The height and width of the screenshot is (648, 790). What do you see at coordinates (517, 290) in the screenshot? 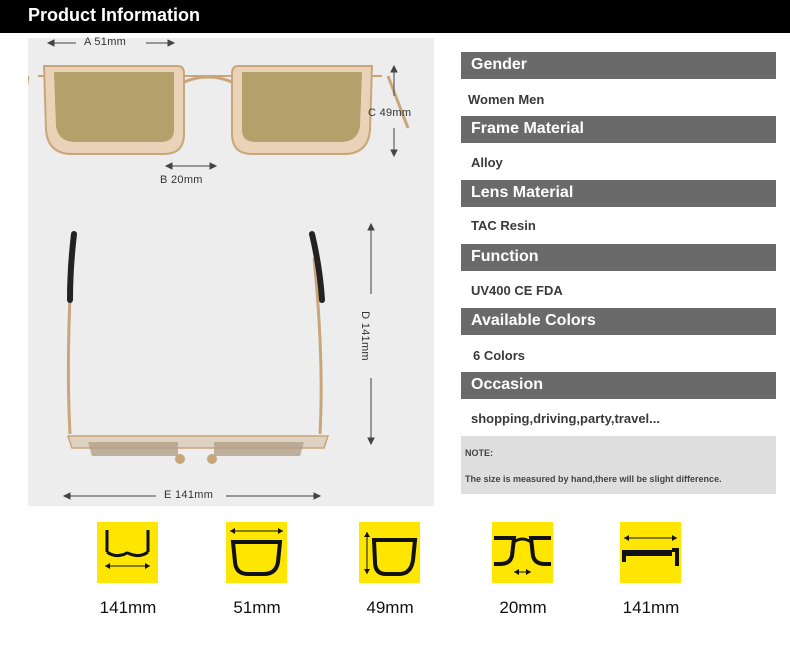
I see `spec-value-function: UV400 CE FDA` at bounding box center [517, 290].